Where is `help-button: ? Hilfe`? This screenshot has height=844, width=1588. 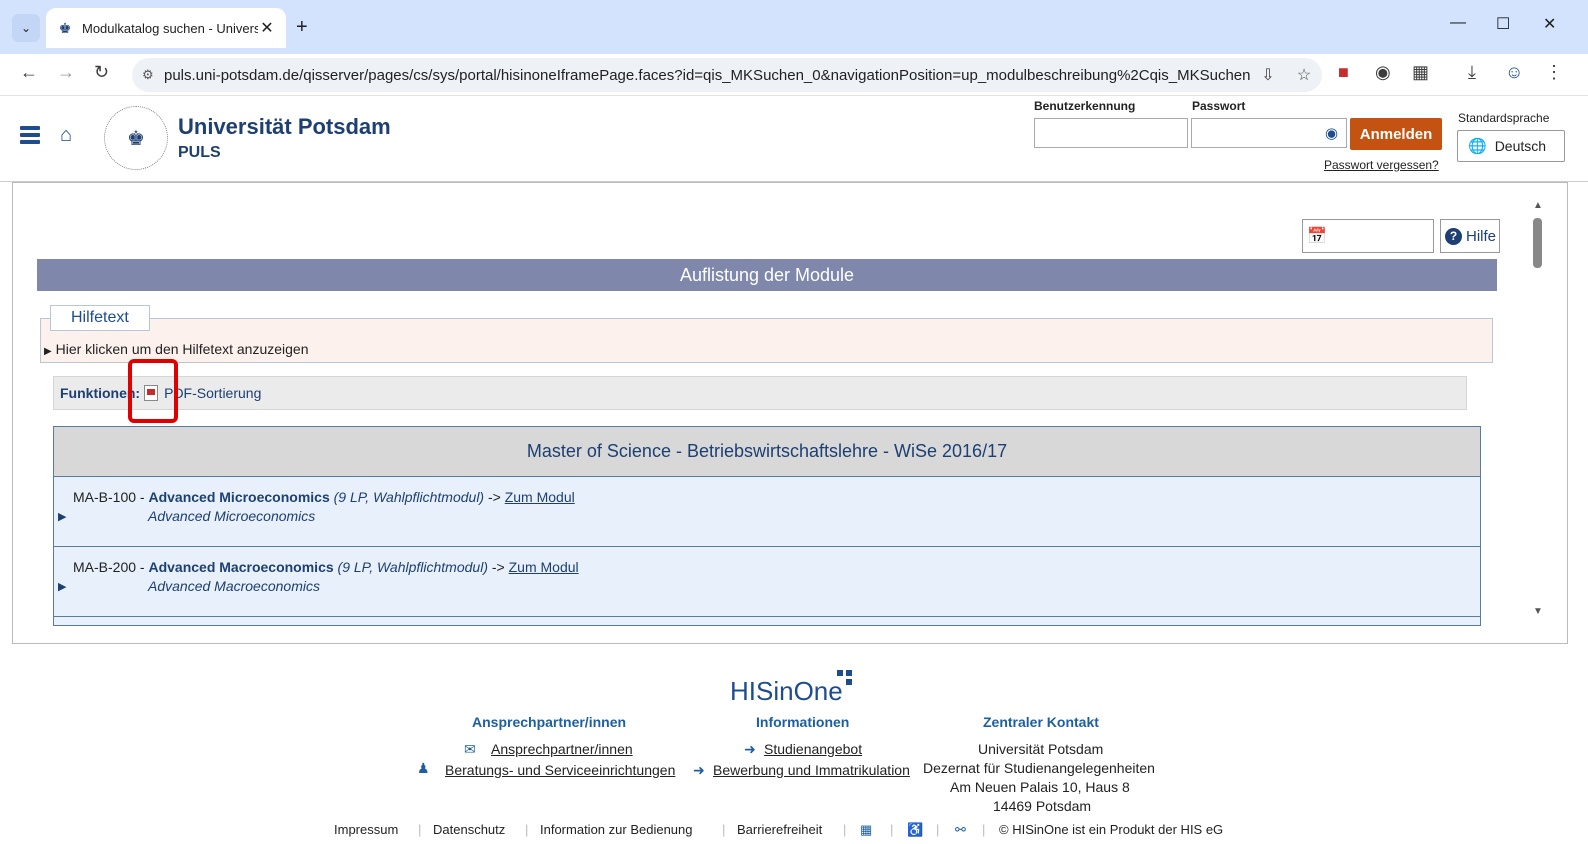 help-button: ? Hilfe is located at coordinates (1470, 236).